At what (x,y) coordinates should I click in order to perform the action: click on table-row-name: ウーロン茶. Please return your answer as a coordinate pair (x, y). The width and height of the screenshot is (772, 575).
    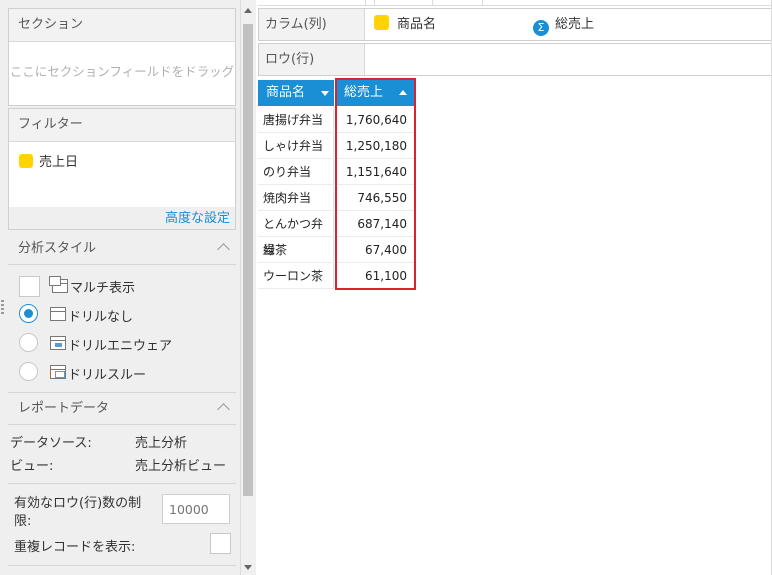
    Looking at the image, I should click on (296, 276).